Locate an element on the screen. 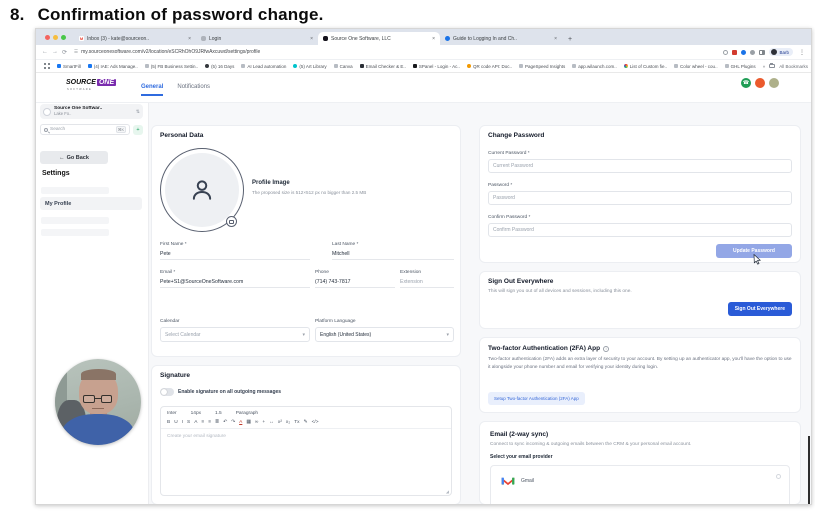  paragraph-select: Paragraph is located at coordinates (247, 413).